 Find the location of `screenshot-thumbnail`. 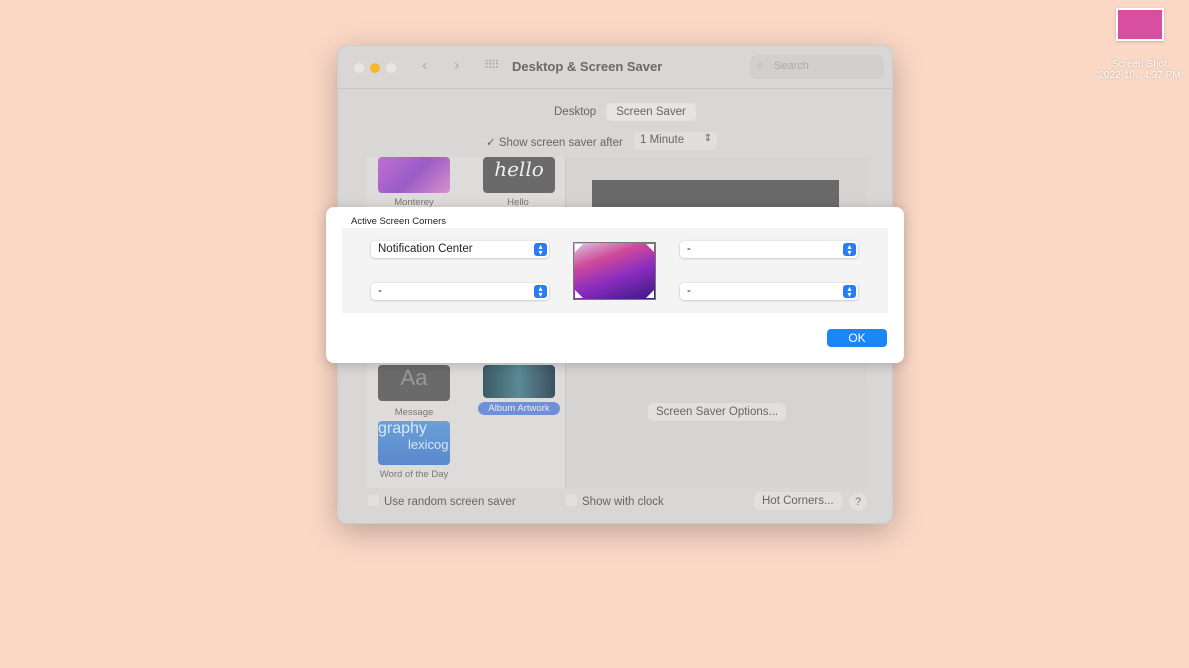

screenshot-thumbnail is located at coordinates (1139, 24).